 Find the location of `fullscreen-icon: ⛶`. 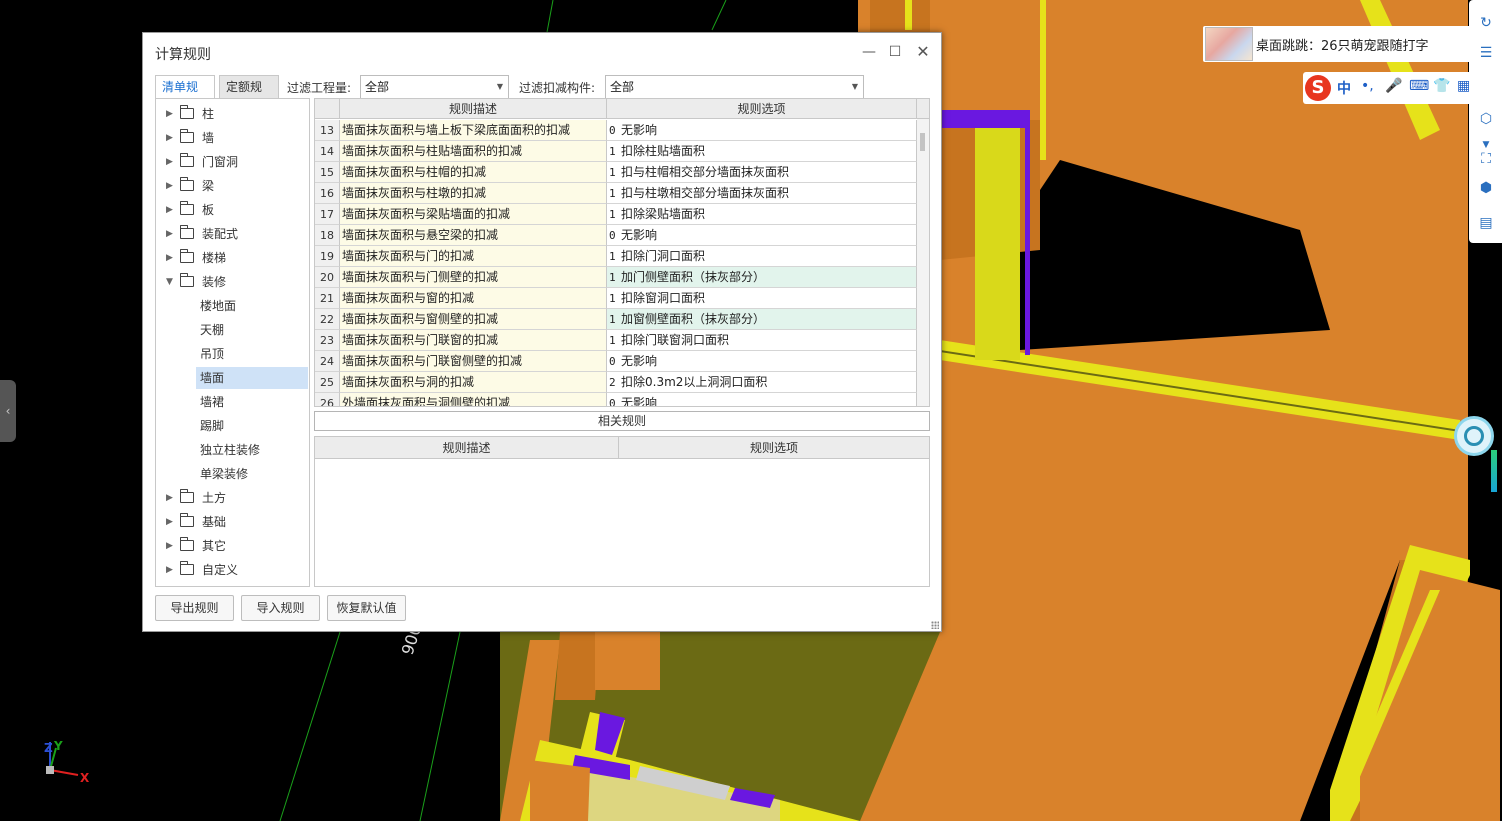

fullscreen-icon: ⛶ is located at coordinates (1486, 159).